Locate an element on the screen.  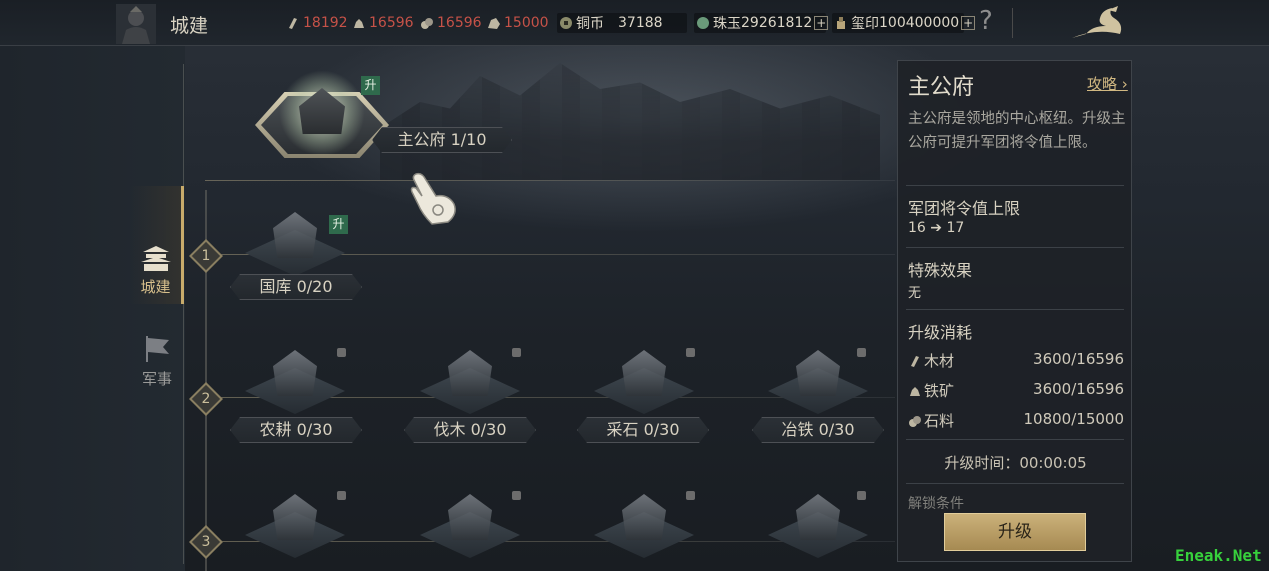
cost-name: 铁矿 is located at coordinates (939, 391).